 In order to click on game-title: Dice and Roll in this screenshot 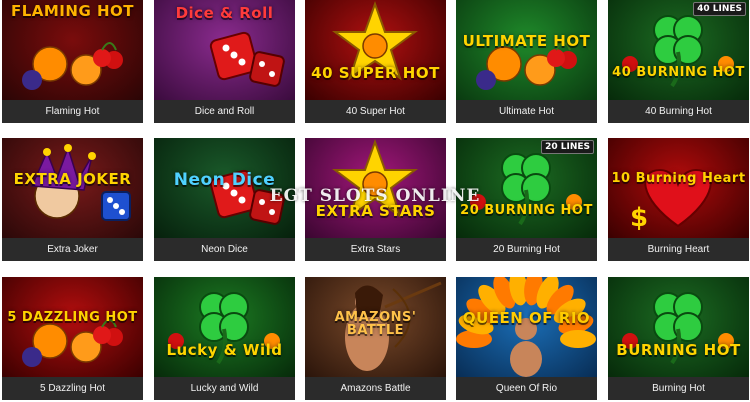, I will do `click(224, 111)`.